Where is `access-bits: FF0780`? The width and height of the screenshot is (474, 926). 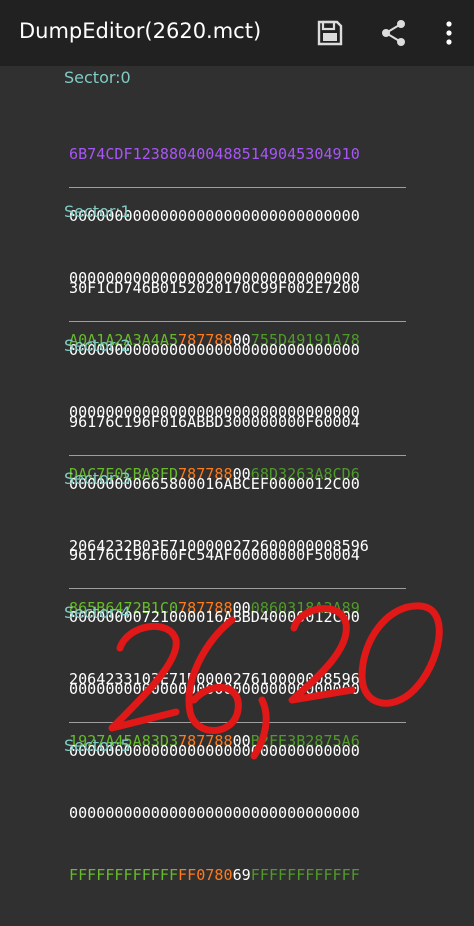
access-bits: FF0780 is located at coordinates (205, 874).